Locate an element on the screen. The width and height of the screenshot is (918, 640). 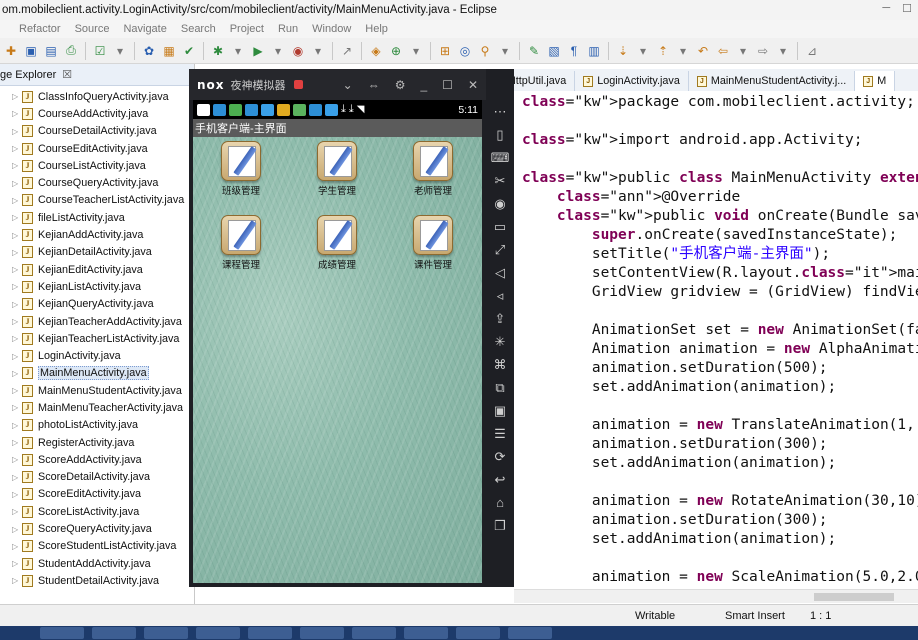
file-tree-item: ▷ J CourseListActivity.java is located at coordinates (97, 165).